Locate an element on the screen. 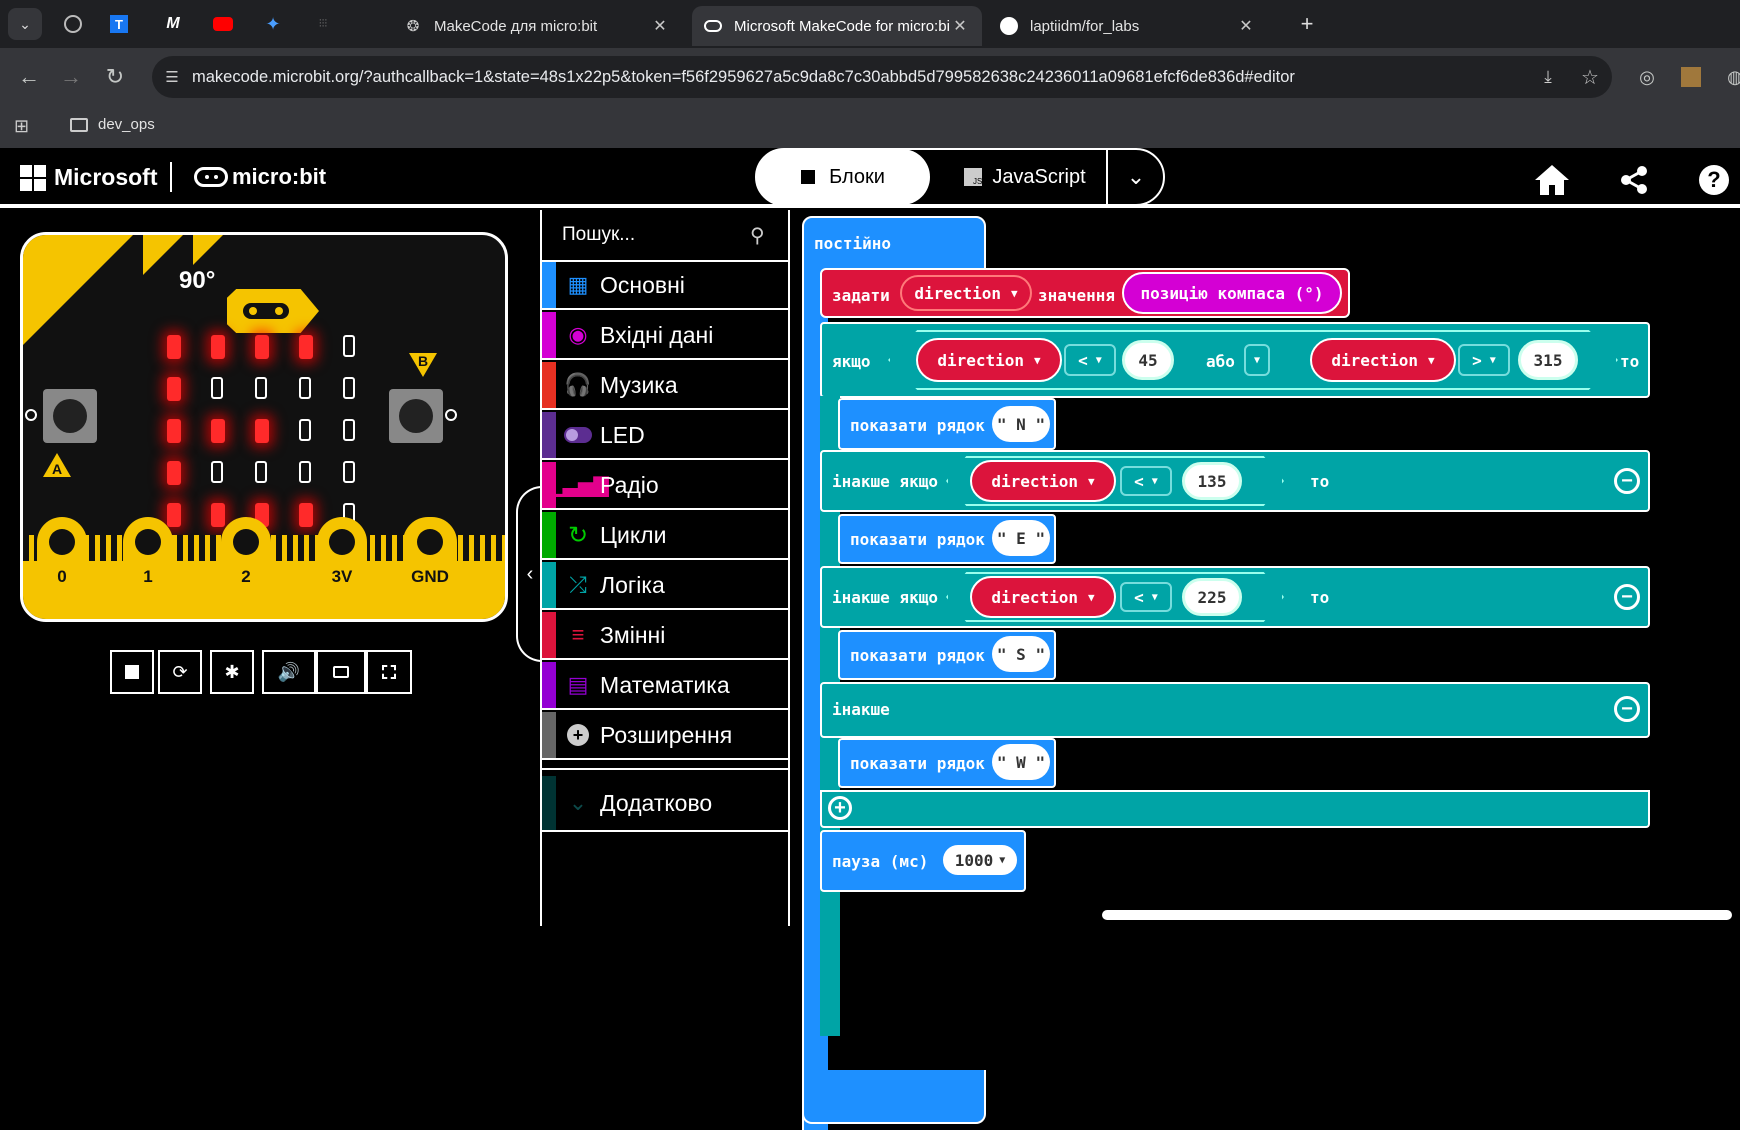 The width and height of the screenshot is (1740, 1130). forward-button: → is located at coordinates (71, 77).